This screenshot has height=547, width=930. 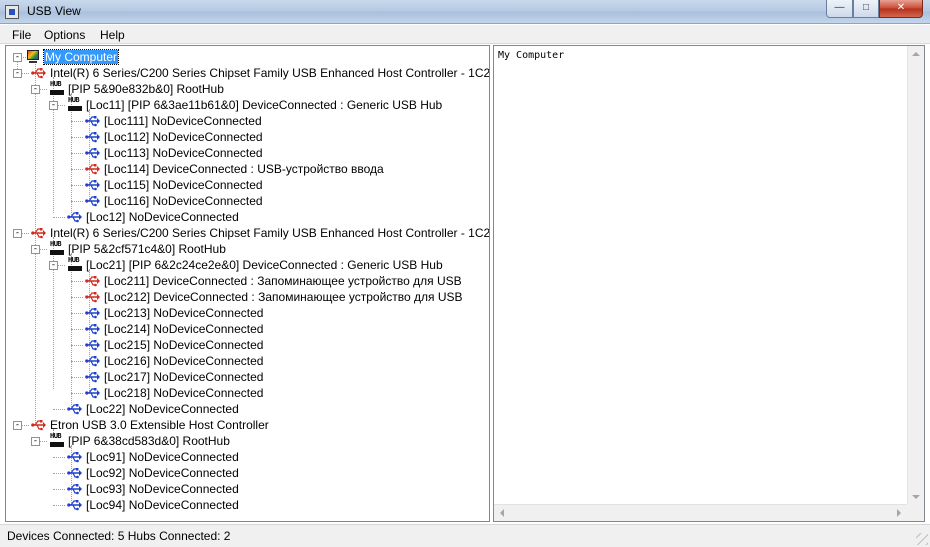 What do you see at coordinates (916, 54) in the screenshot?
I see `scroll-up-icon` at bounding box center [916, 54].